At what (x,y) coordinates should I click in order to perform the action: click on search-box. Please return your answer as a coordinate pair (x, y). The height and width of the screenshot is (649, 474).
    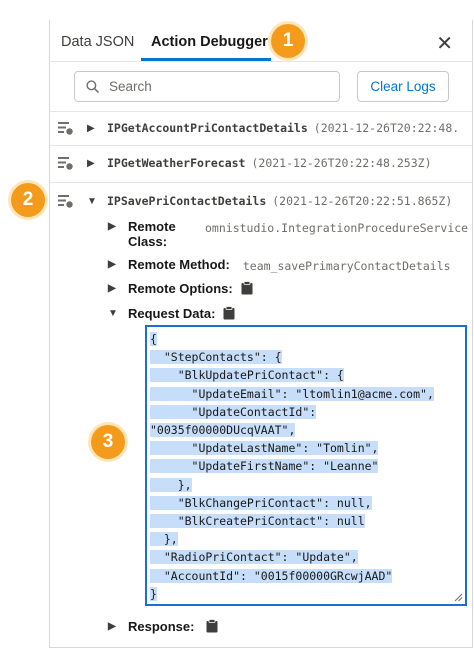
    Looking at the image, I should click on (207, 86).